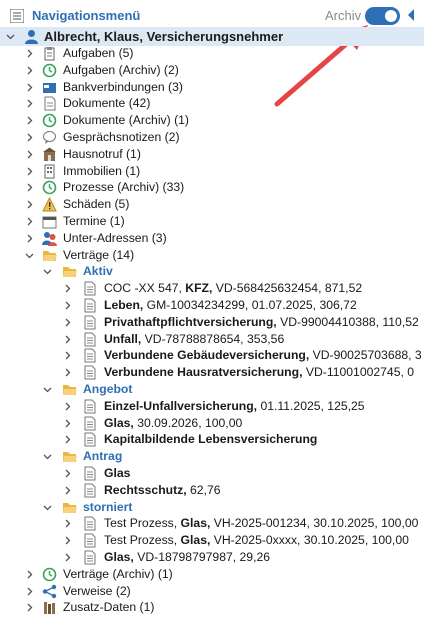 This screenshot has width=424, height=617. I want to click on tree-item-label: Dokumente (Archiv) (1), so click(126, 120).